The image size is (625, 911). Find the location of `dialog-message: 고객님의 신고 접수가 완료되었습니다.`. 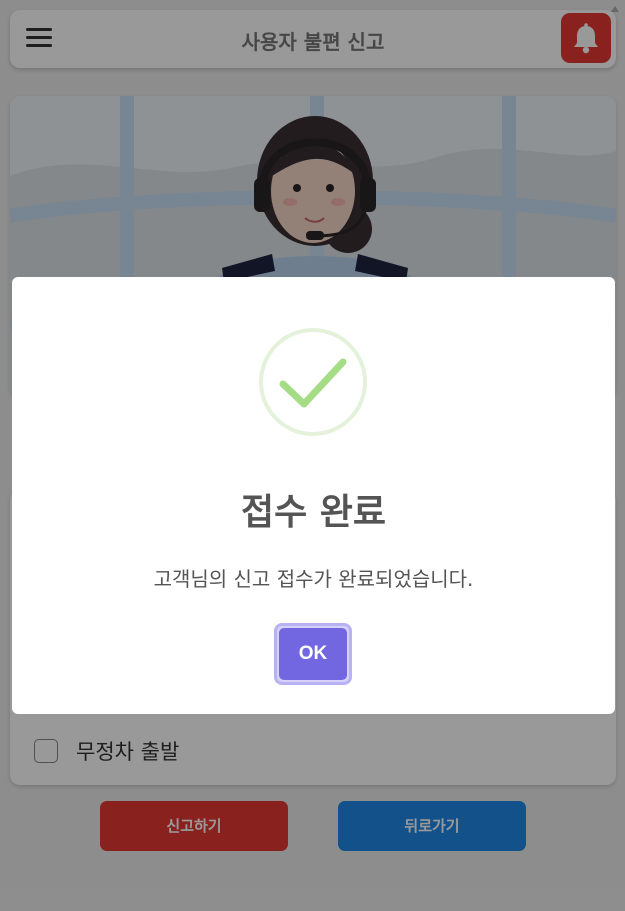

dialog-message: 고객님의 신고 접수가 완료되었습니다. is located at coordinates (313, 579).